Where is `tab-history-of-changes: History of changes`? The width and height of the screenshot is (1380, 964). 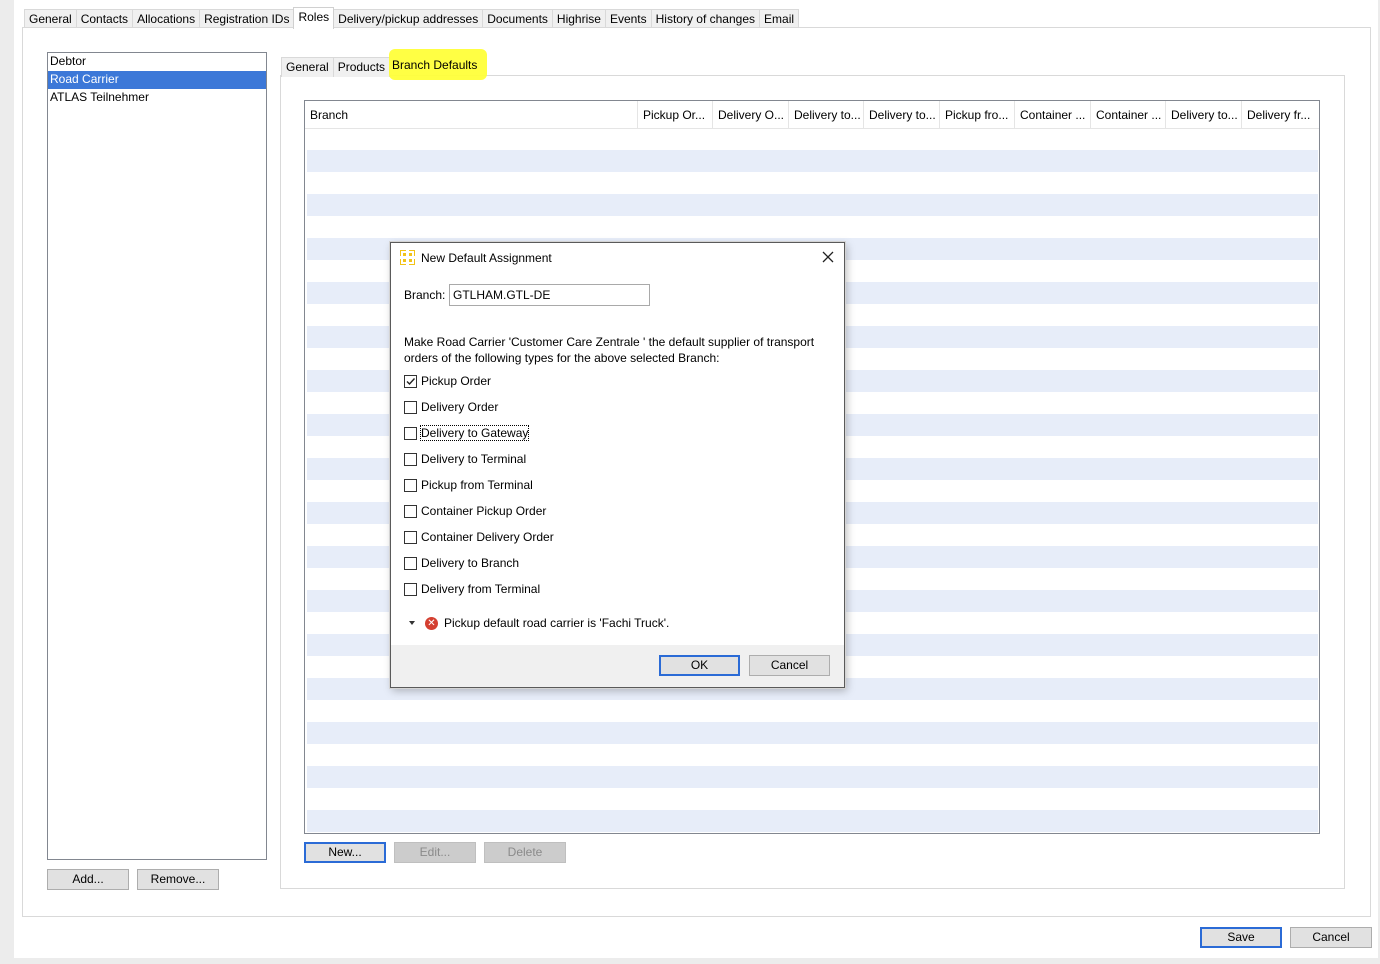 tab-history-of-changes: History of changes is located at coordinates (705, 19).